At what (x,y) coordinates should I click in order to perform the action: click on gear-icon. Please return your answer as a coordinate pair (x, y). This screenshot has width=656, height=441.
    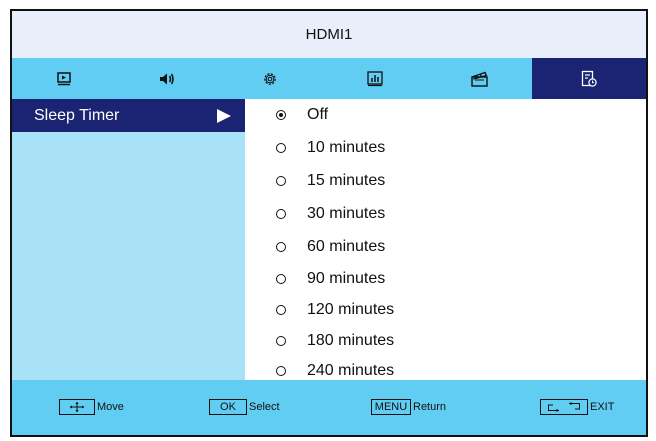
    Looking at the image, I should click on (269, 78).